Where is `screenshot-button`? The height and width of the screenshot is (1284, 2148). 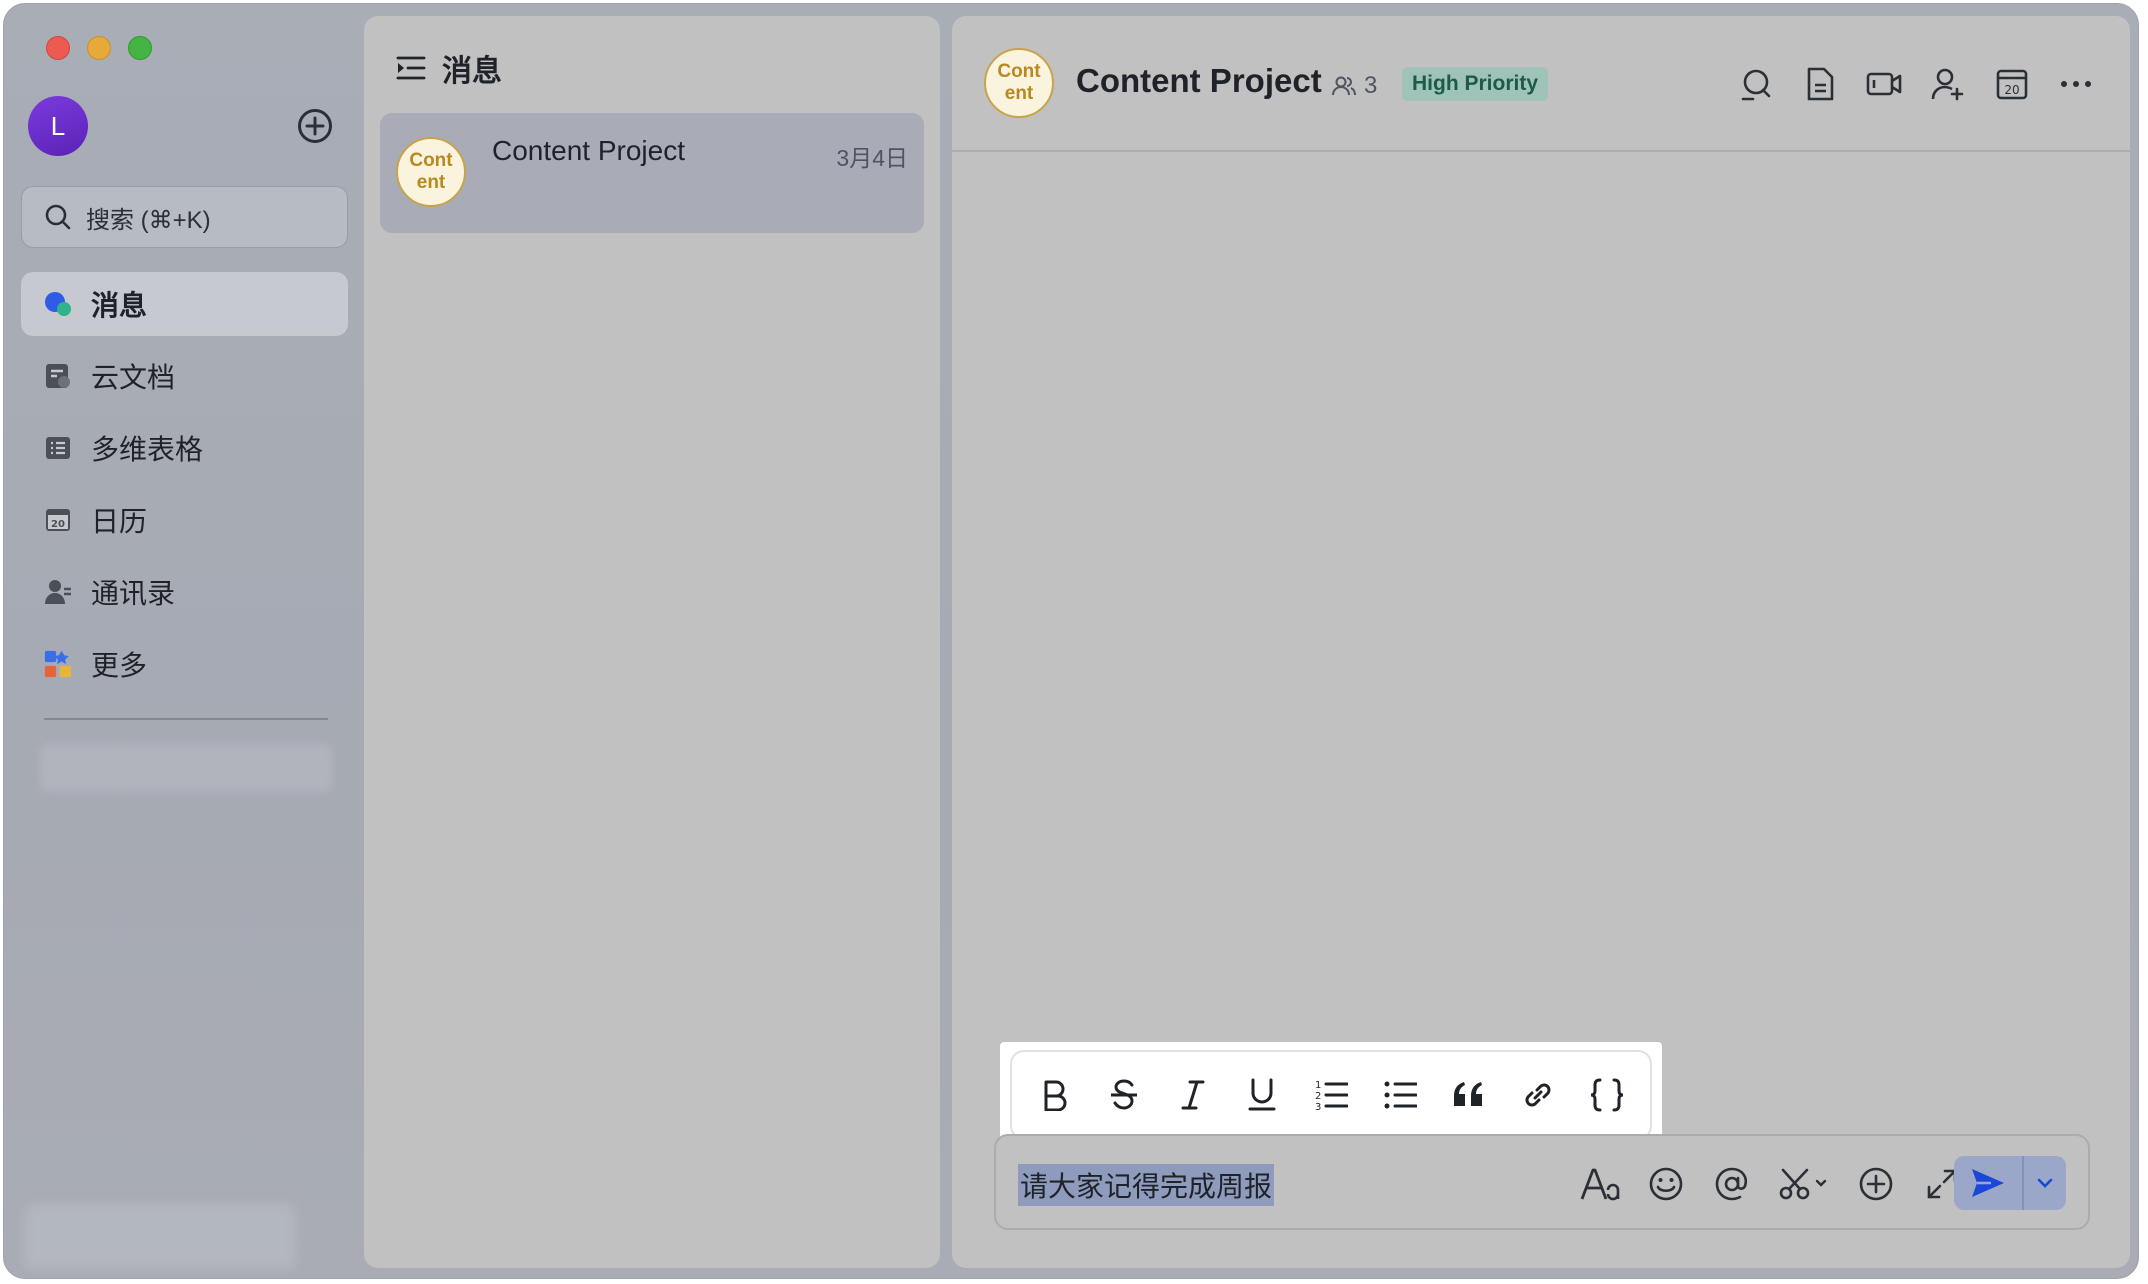 screenshot-button is located at coordinates (1804, 1184).